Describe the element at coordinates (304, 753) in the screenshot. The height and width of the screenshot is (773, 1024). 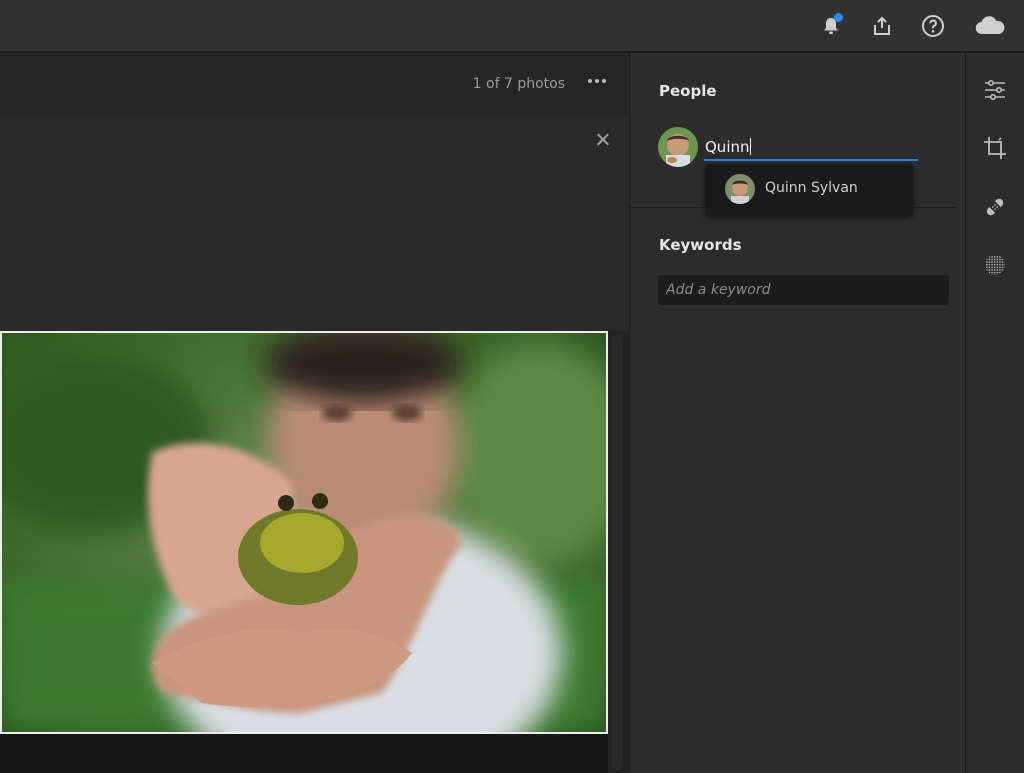
I see `photo-bottom-bar` at that location.